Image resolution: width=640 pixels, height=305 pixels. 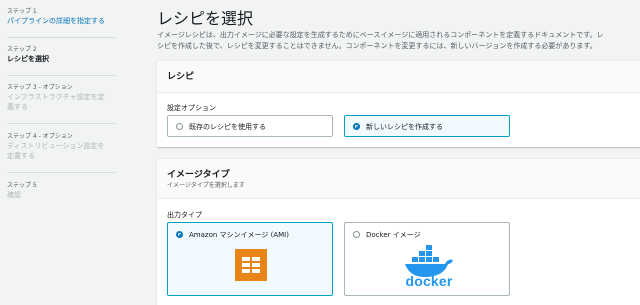 I want to click on docker-logo-text: docker, so click(x=429, y=281).